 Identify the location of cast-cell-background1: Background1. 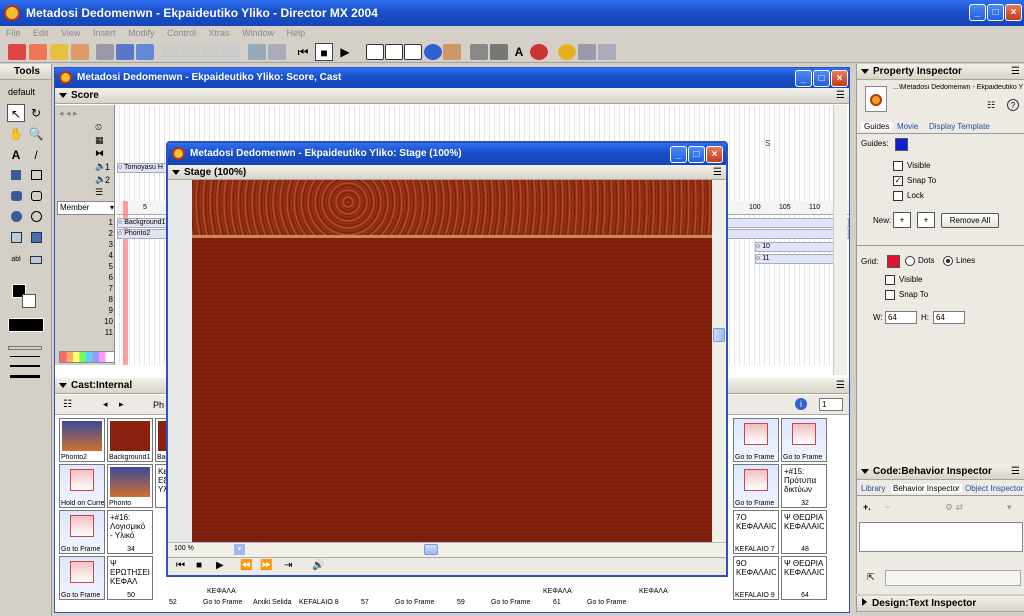
(130, 440).